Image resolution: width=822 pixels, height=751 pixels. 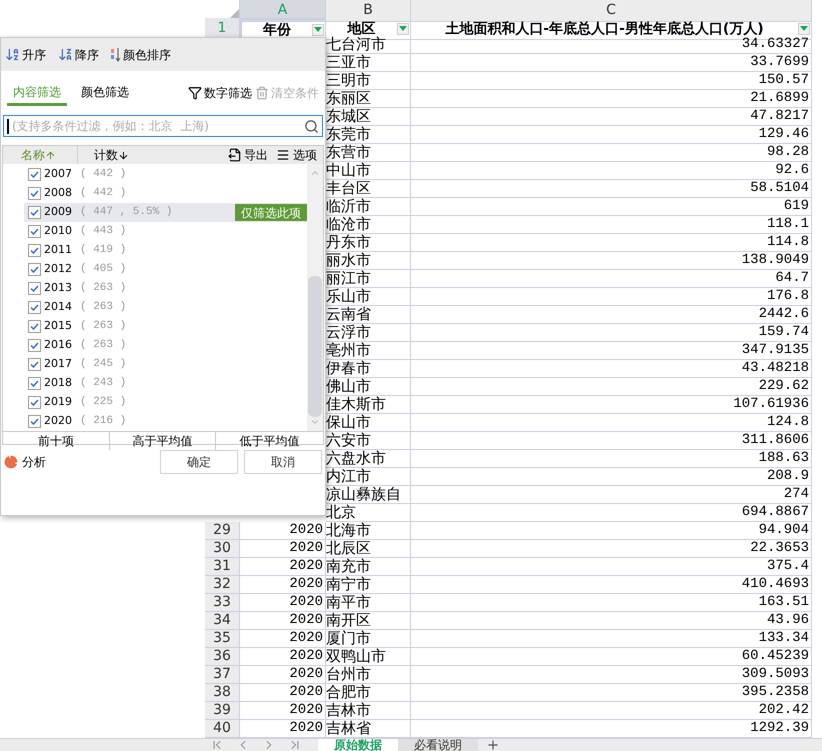 What do you see at coordinates (25, 462) in the screenshot?
I see `analysis-button: 分析` at bounding box center [25, 462].